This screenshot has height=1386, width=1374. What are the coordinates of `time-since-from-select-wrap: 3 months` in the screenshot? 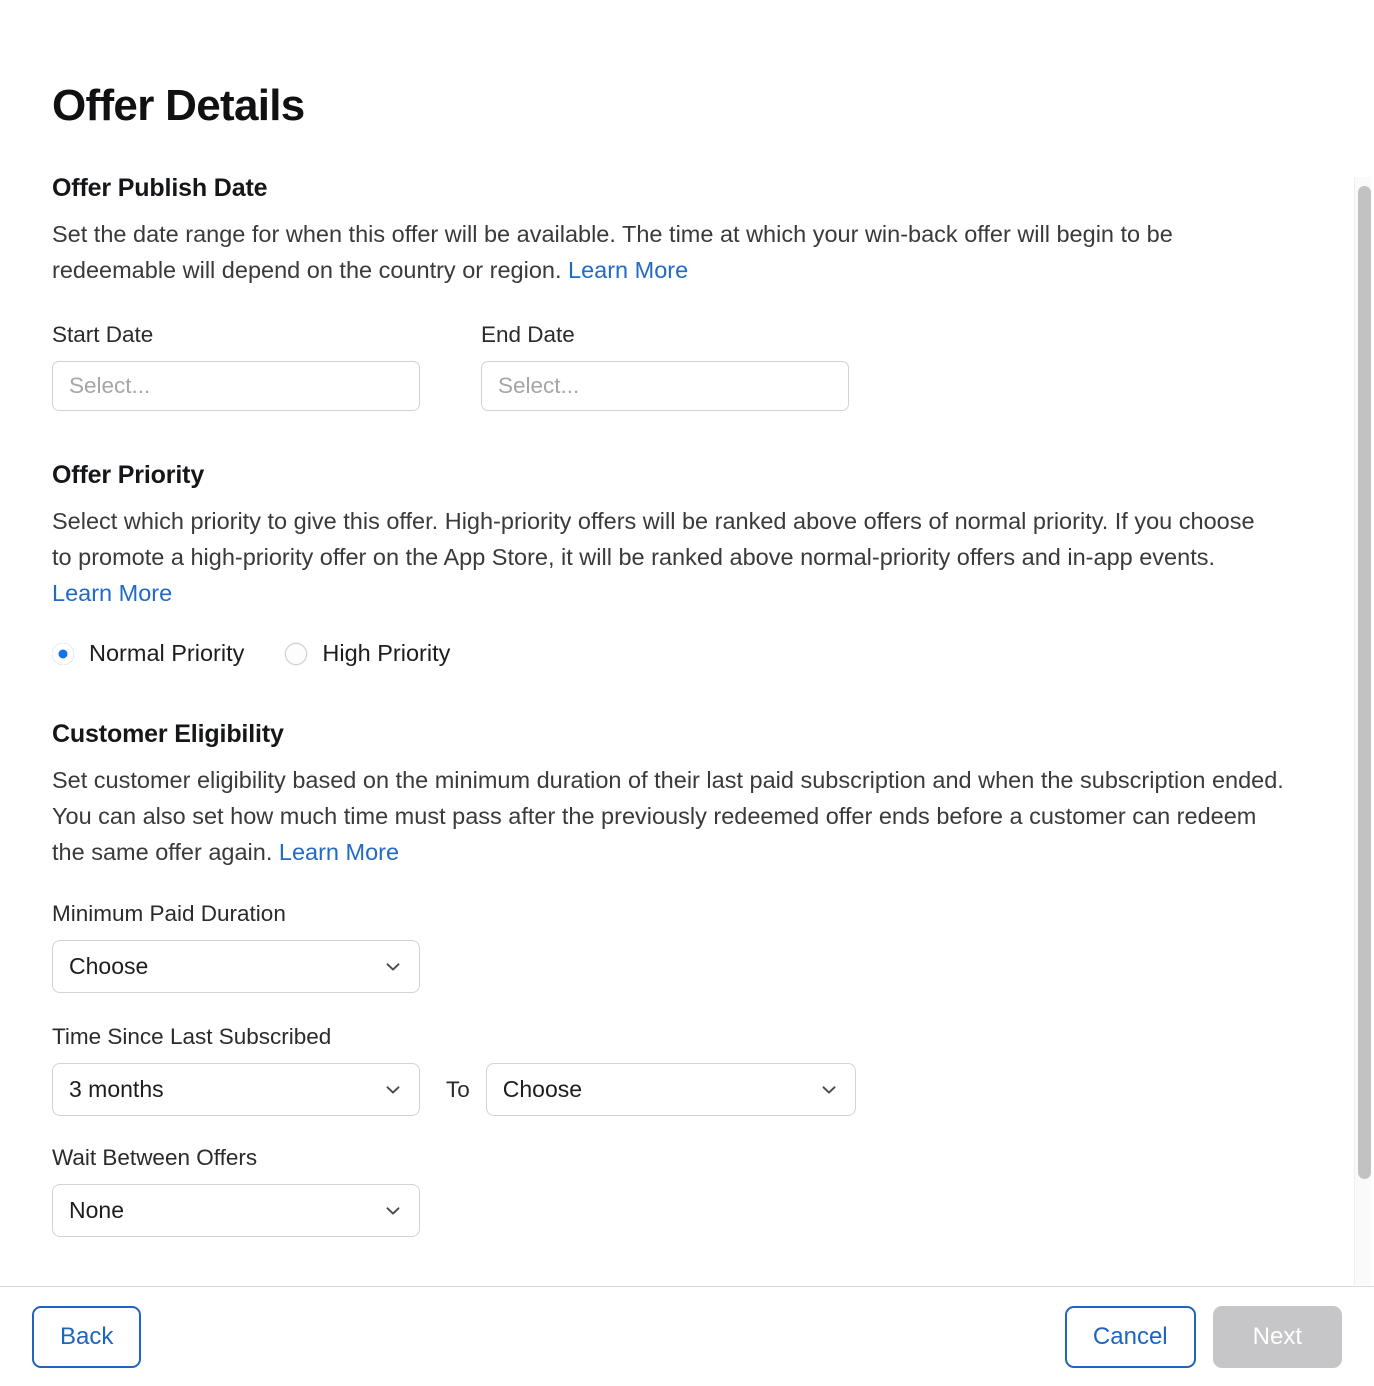 It's located at (236, 1089).